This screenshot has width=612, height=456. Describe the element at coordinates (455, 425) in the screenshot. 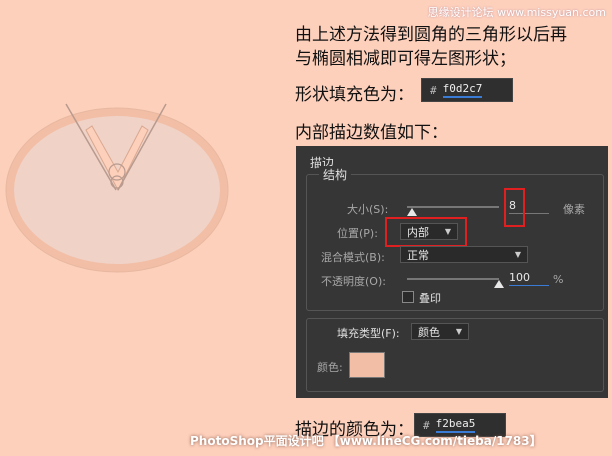

I see `stroke-hex-value: f2bea5` at that location.